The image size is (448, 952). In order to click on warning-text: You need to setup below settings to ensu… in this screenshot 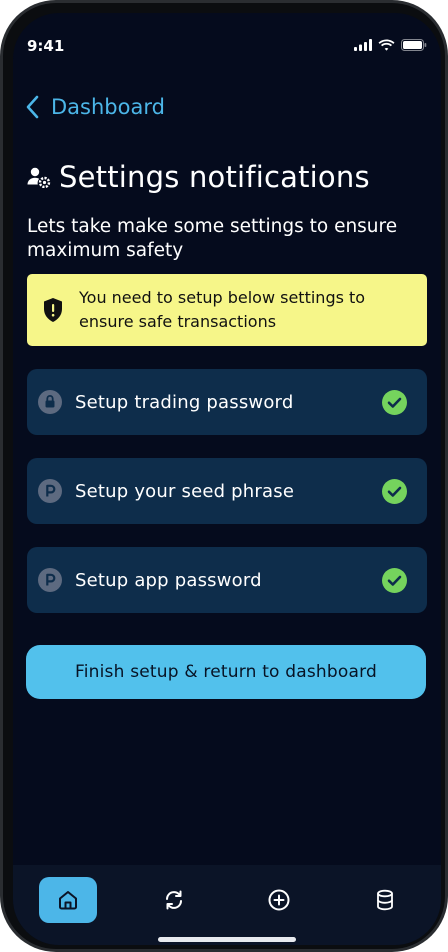, I will do `click(222, 309)`.